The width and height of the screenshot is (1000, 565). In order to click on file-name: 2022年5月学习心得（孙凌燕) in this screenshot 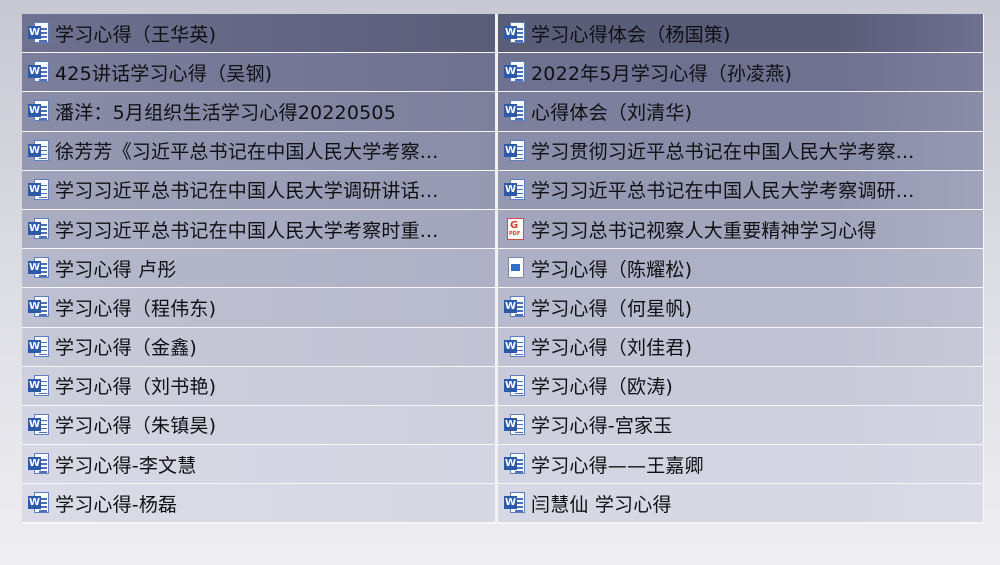, I will do `click(662, 73)`.